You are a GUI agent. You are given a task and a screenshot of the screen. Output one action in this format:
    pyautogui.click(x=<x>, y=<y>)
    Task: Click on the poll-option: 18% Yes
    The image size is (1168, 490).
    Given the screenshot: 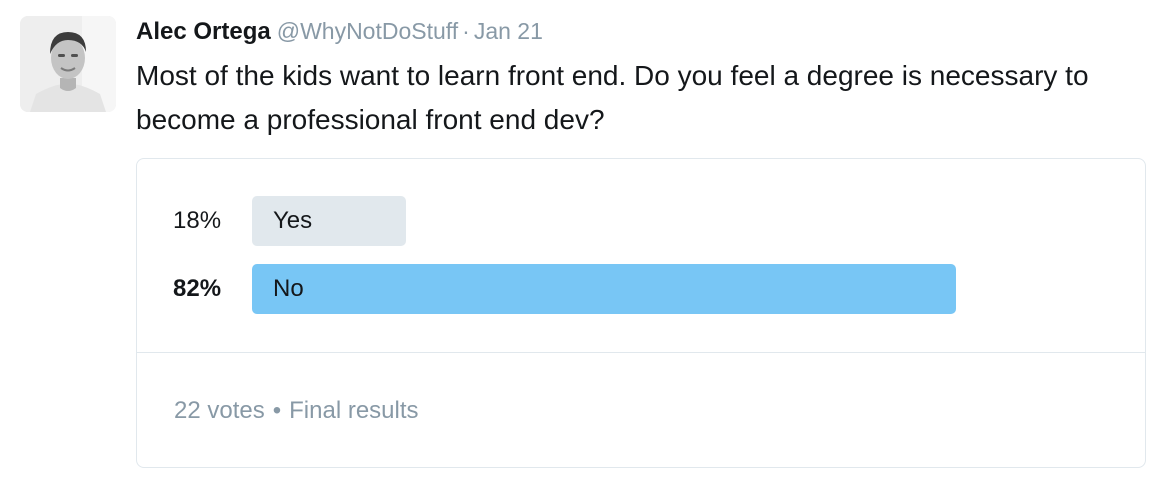 What is the action you would take?
    pyautogui.click(x=641, y=221)
    